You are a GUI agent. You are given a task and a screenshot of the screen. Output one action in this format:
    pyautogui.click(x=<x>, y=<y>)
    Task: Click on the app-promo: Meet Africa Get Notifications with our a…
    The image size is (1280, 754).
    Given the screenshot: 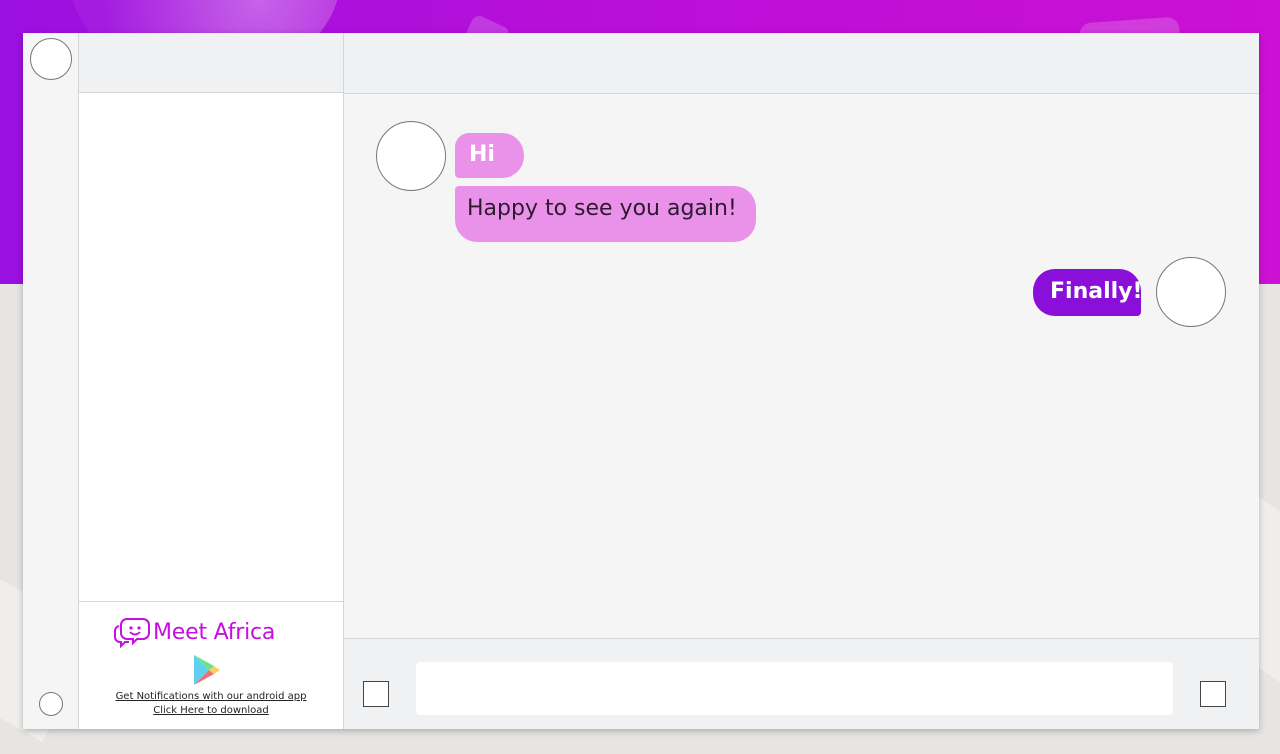 What is the action you would take?
    pyautogui.click(x=211, y=665)
    